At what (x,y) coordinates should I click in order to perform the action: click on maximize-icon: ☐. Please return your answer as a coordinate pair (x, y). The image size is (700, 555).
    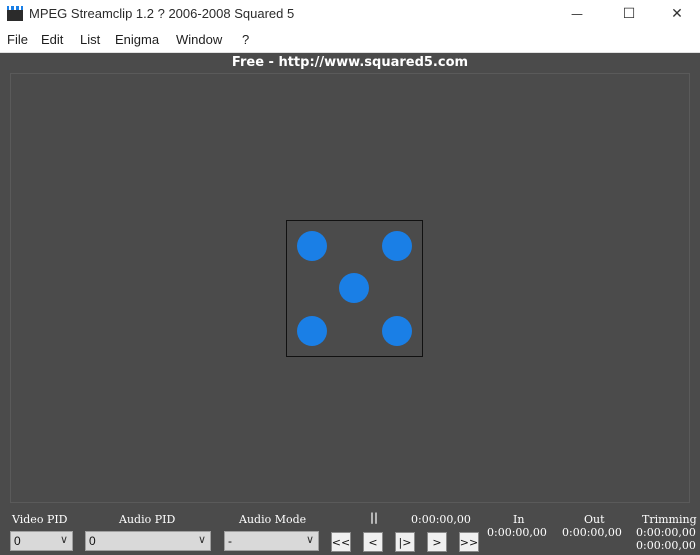
    Looking at the image, I should click on (629, 14).